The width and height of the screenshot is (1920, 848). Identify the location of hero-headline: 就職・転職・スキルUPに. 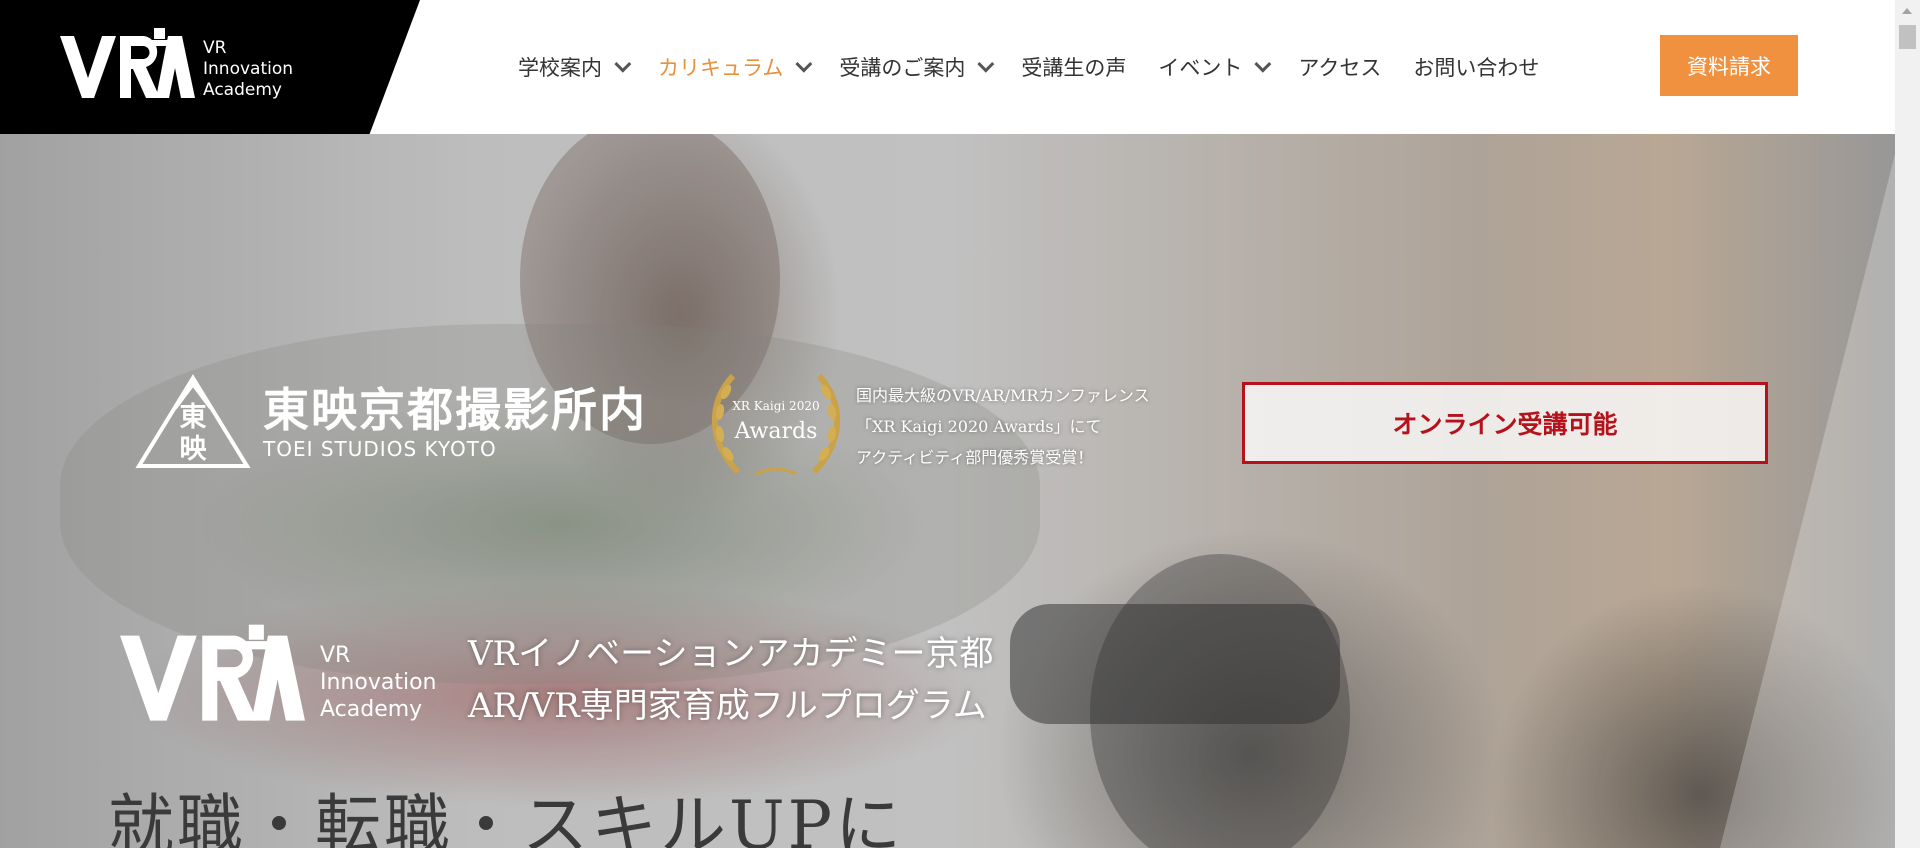
(506, 817).